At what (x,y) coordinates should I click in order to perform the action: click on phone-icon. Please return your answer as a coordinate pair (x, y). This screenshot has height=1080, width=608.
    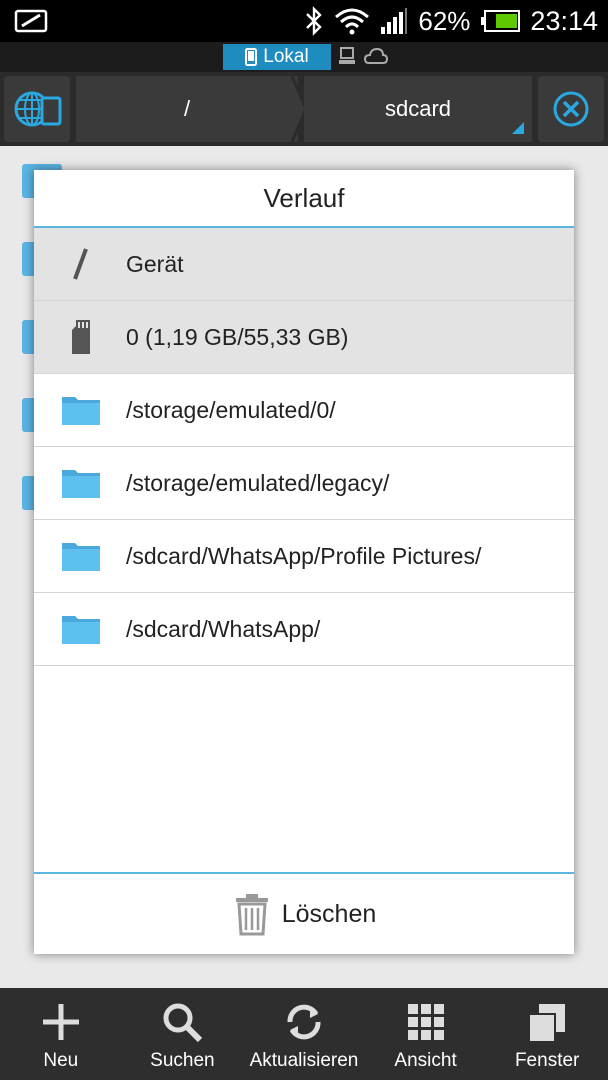
    Looking at the image, I should click on (251, 57).